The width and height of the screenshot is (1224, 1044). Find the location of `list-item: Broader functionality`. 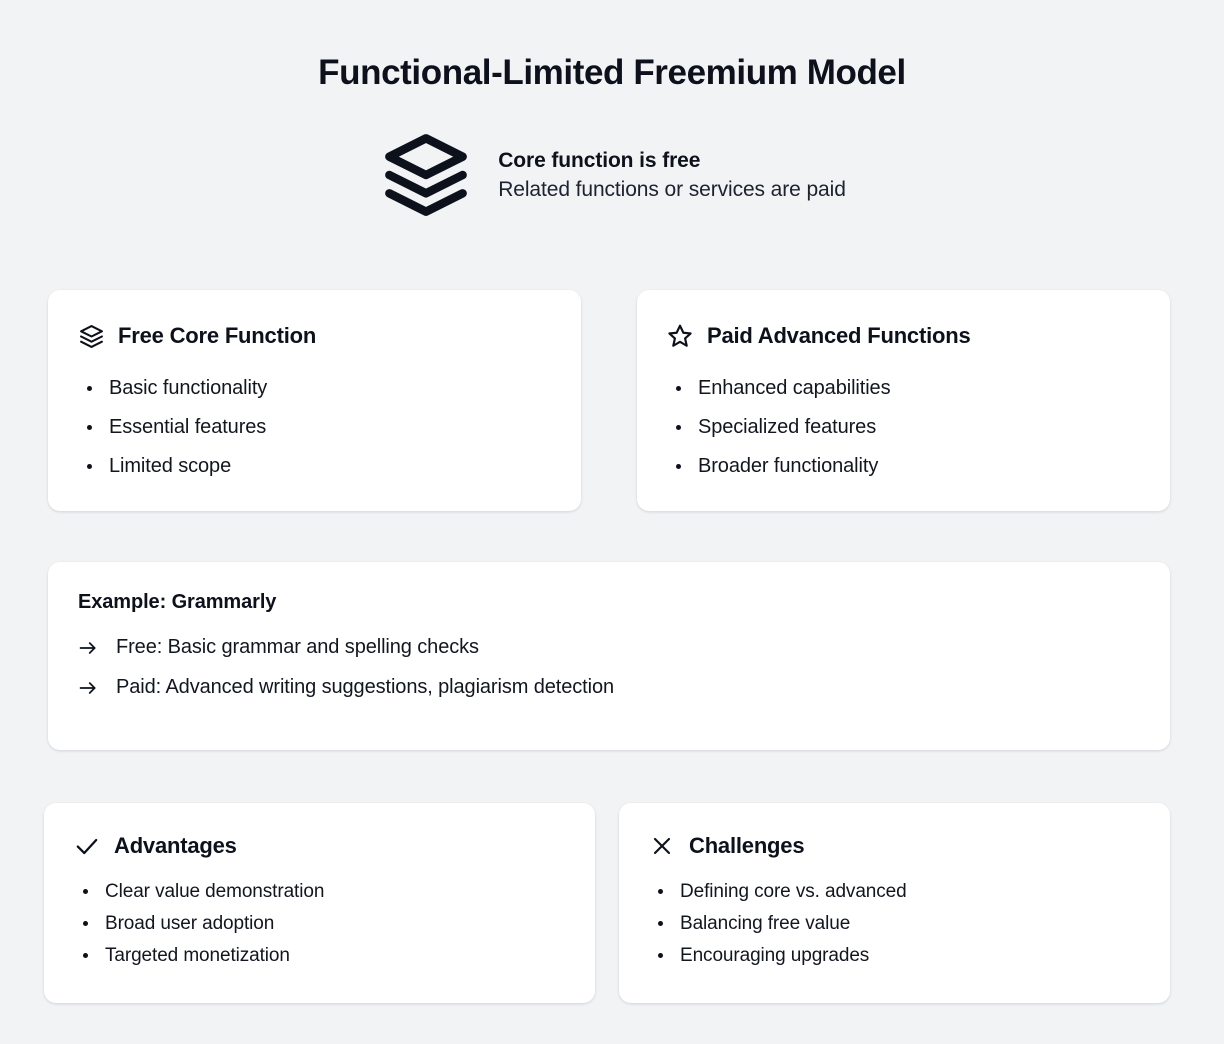

list-item: Broader functionality is located at coordinates (903, 466).